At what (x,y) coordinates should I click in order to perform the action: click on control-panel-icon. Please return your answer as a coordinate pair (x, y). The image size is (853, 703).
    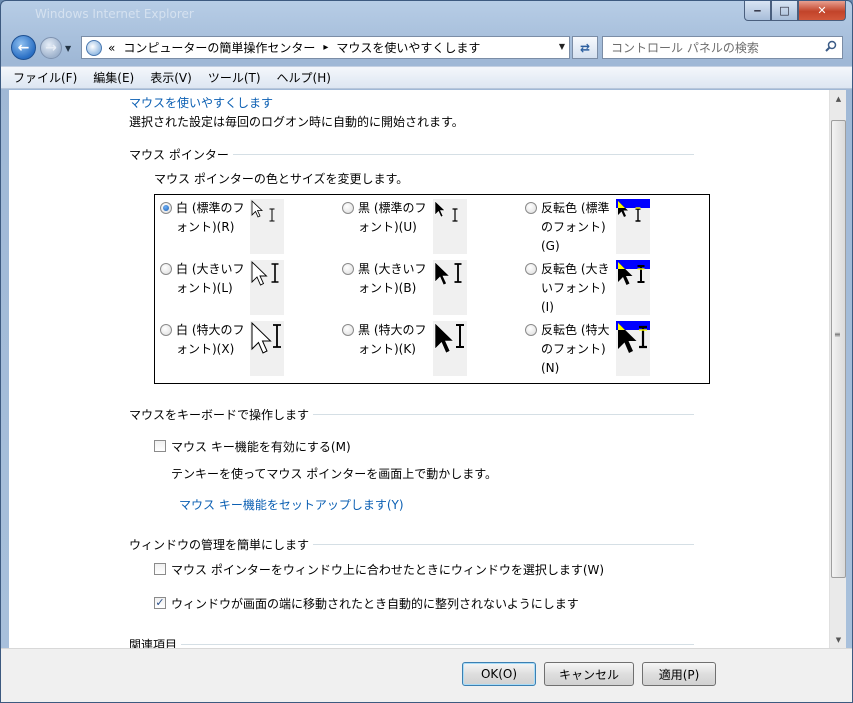
    Looking at the image, I should click on (94, 47).